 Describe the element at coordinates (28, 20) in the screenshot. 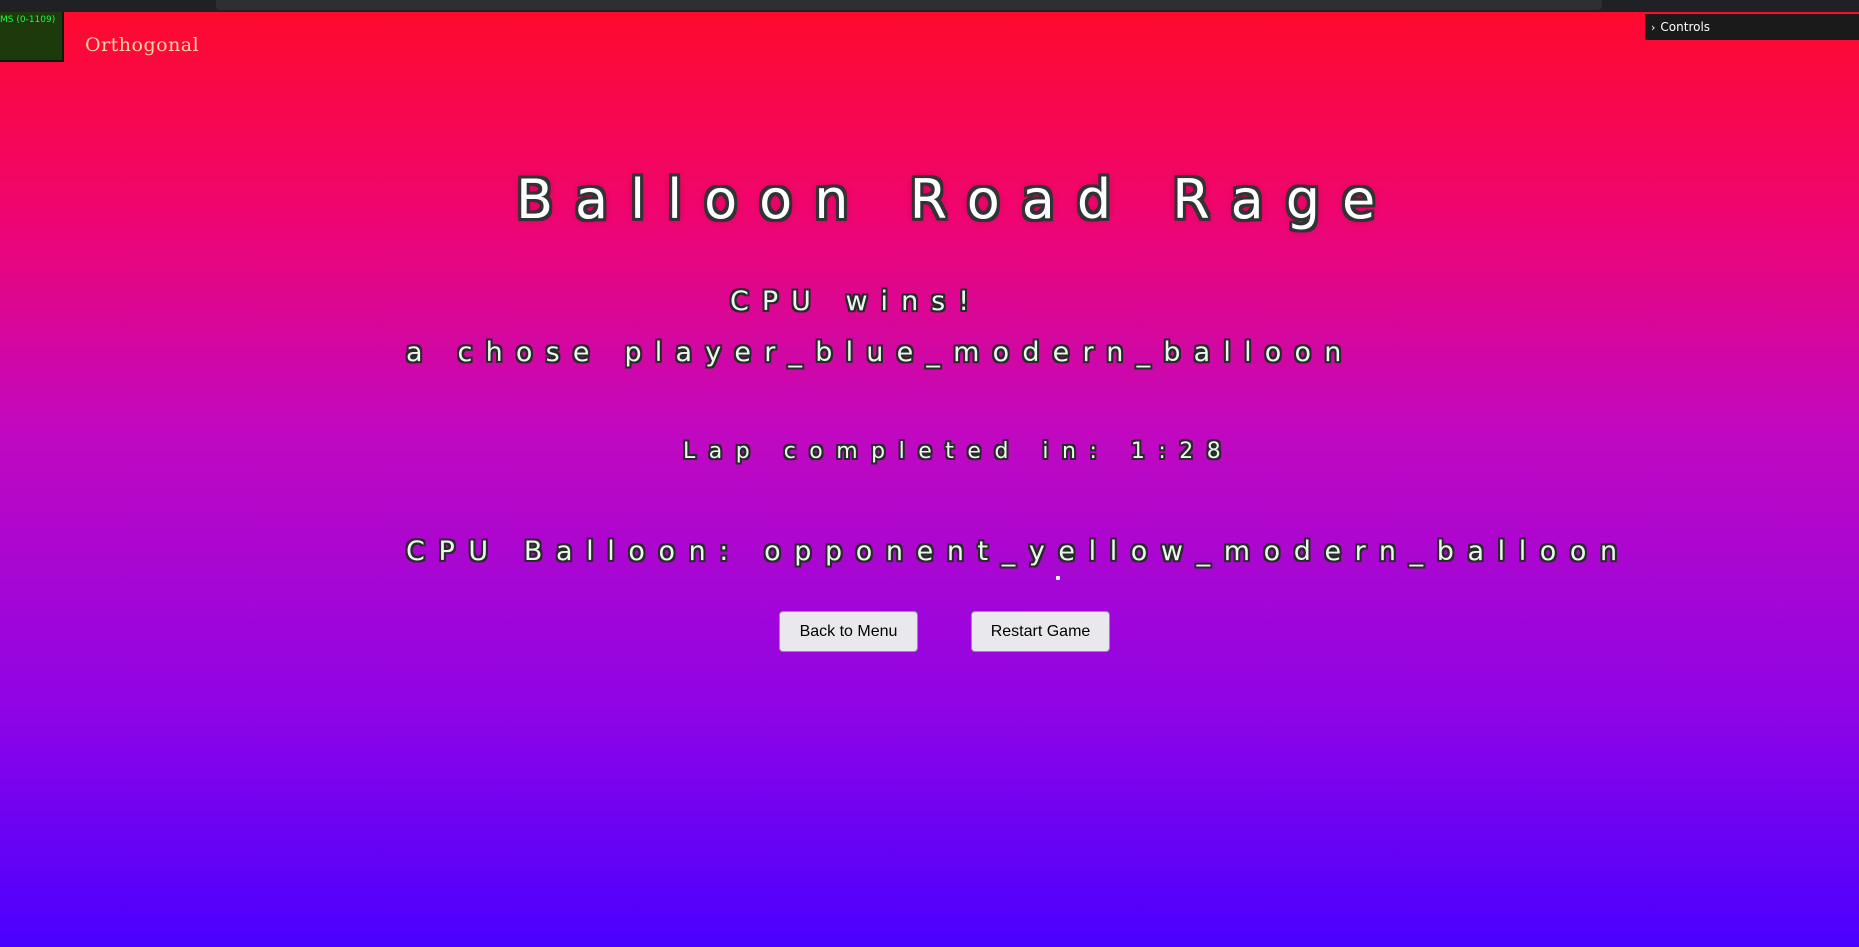

I see `stats-label: MS (0-1109)` at that location.